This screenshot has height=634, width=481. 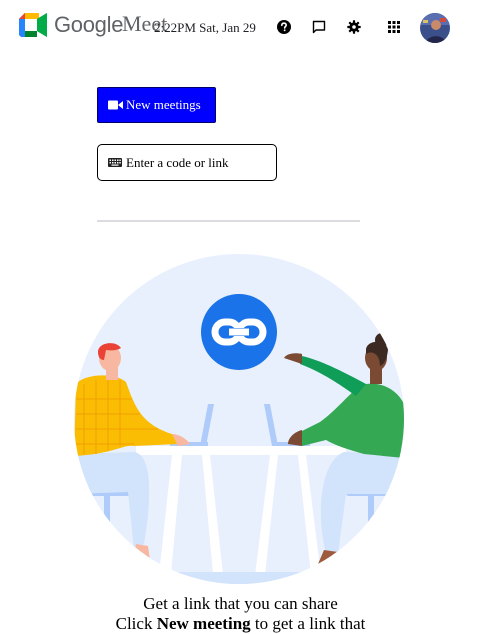 What do you see at coordinates (308, 623) in the screenshot?
I see `caption-sub-suffix: to get a link that` at bounding box center [308, 623].